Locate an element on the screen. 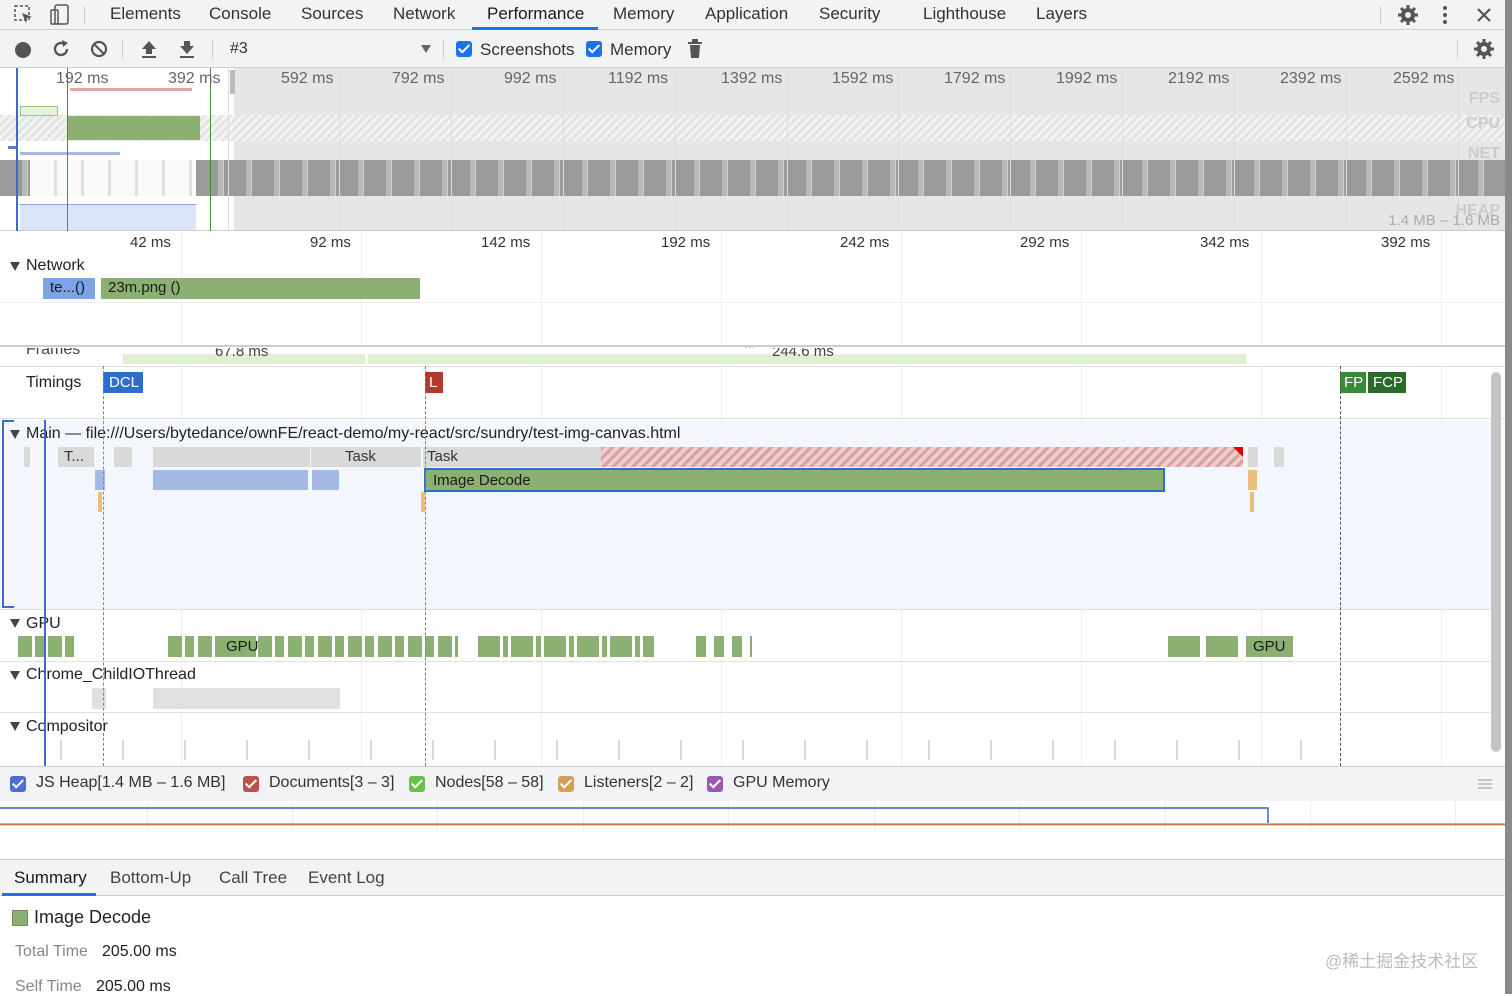 Image resolution: width=1512 pixels, height=996 pixels. tab-memory: Memory is located at coordinates (643, 14).